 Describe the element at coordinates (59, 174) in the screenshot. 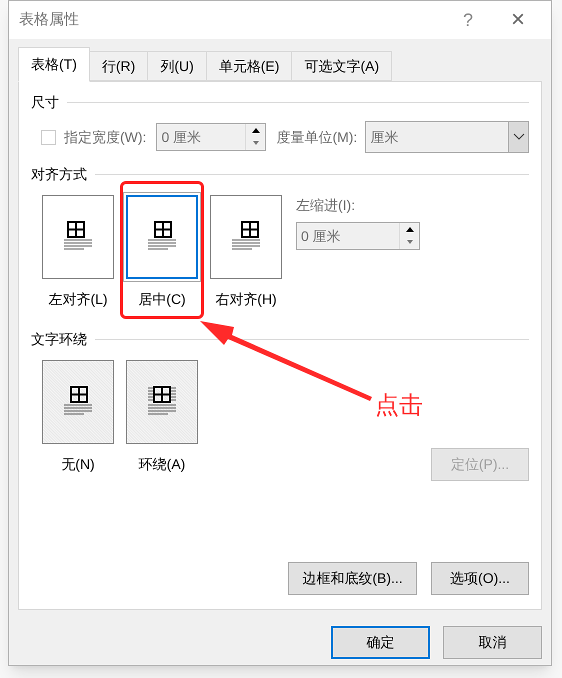

I see `section-heading: 对齐方式` at that location.